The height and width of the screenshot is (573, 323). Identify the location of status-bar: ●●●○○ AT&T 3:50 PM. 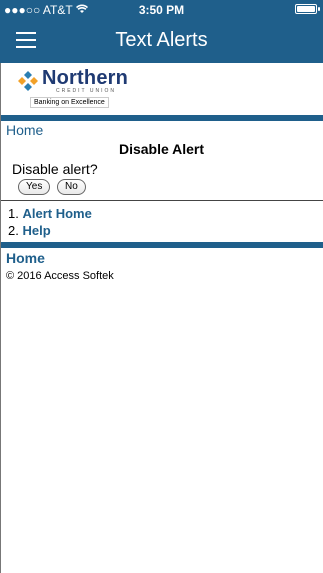
(161, 10).